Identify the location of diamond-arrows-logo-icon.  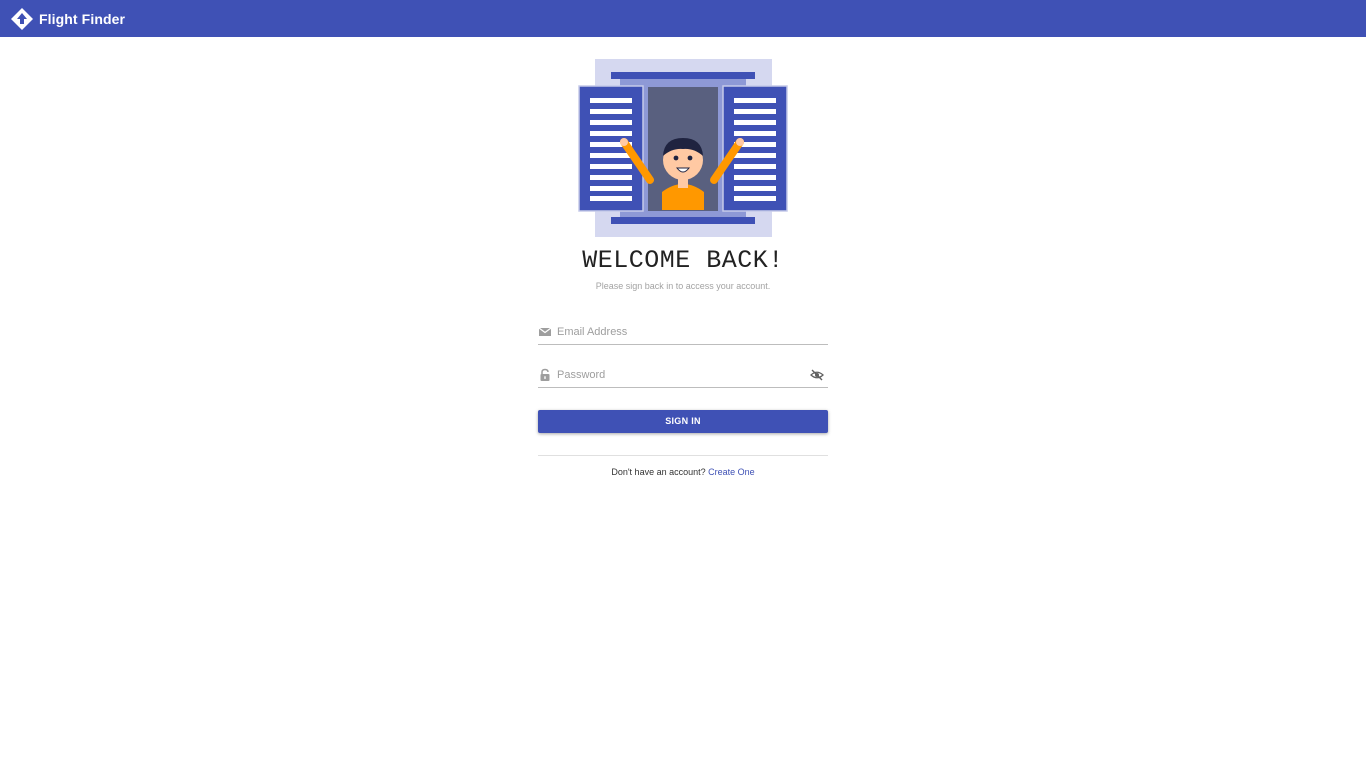
(22, 18).